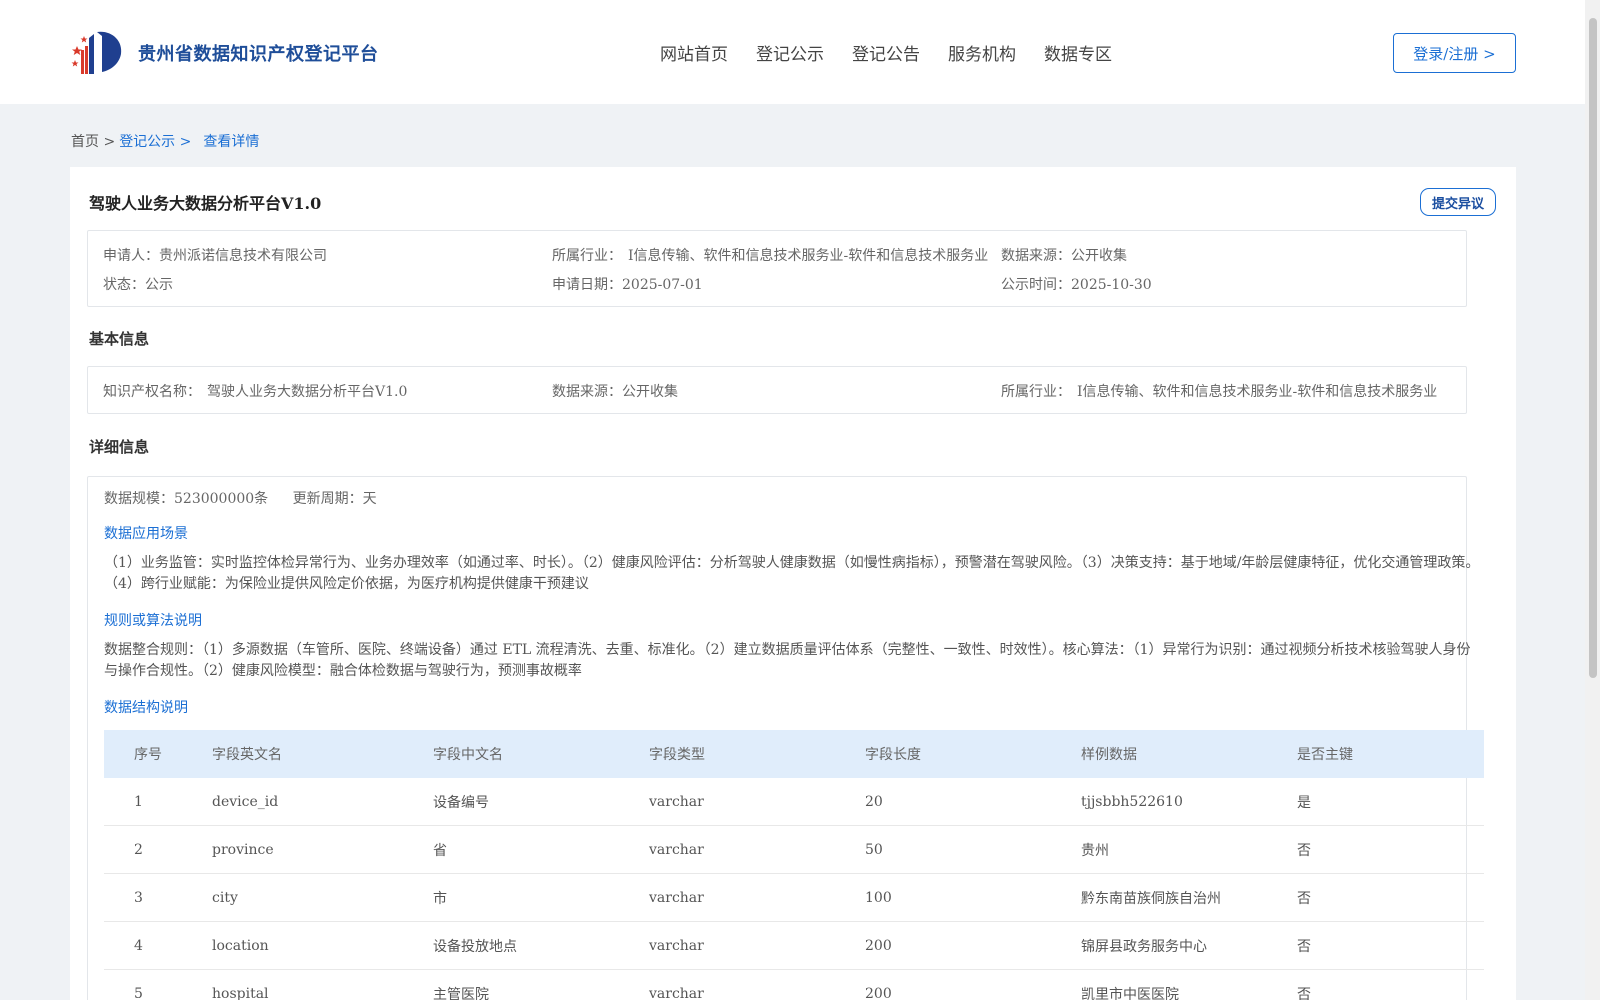  What do you see at coordinates (694, 52) in the screenshot?
I see `nav-item-home: 网站首页` at bounding box center [694, 52].